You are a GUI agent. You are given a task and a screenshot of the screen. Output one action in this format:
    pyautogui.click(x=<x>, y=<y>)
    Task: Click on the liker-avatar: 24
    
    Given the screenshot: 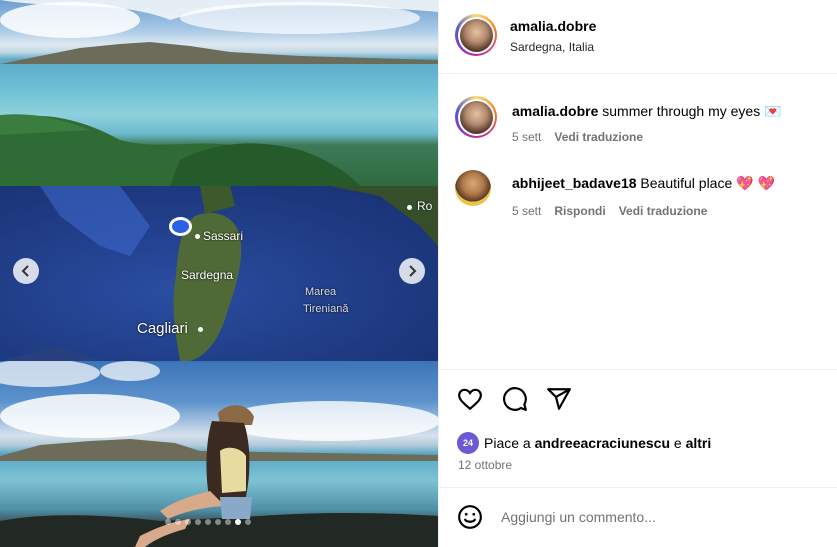 What is the action you would take?
    pyautogui.click(x=468, y=443)
    